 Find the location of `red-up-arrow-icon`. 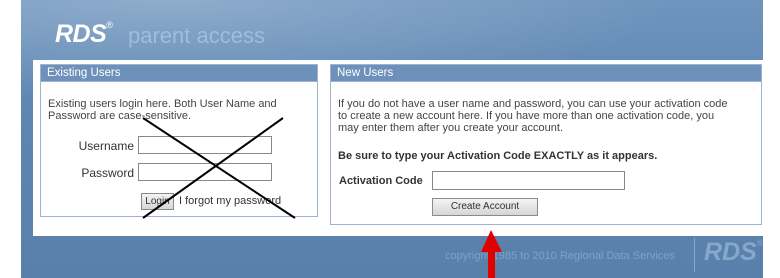

red-up-arrow-icon is located at coordinates (491, 254).